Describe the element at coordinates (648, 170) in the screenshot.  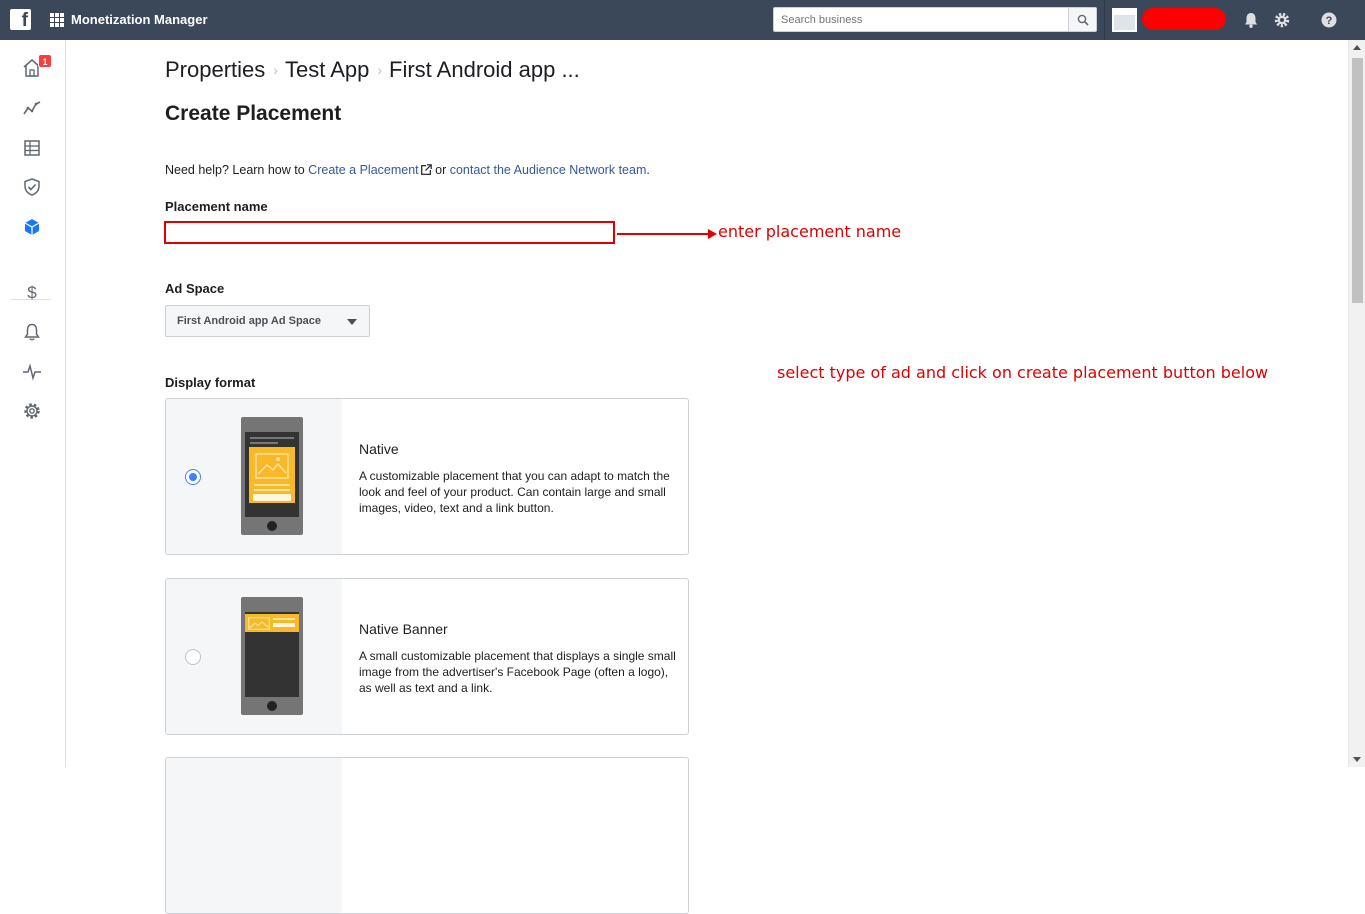
I see `help-suffix: .` at that location.